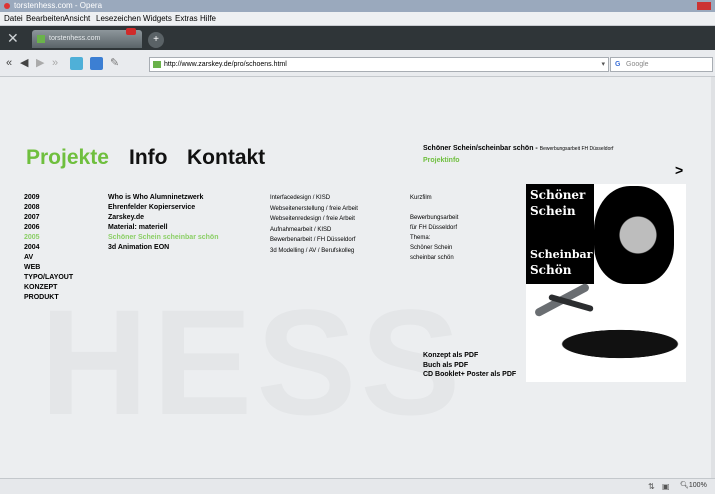 This screenshot has width=715, height=494. What do you see at coordinates (48, 238) in the screenshot?
I see `year-item-active: 2005` at bounding box center [48, 238].